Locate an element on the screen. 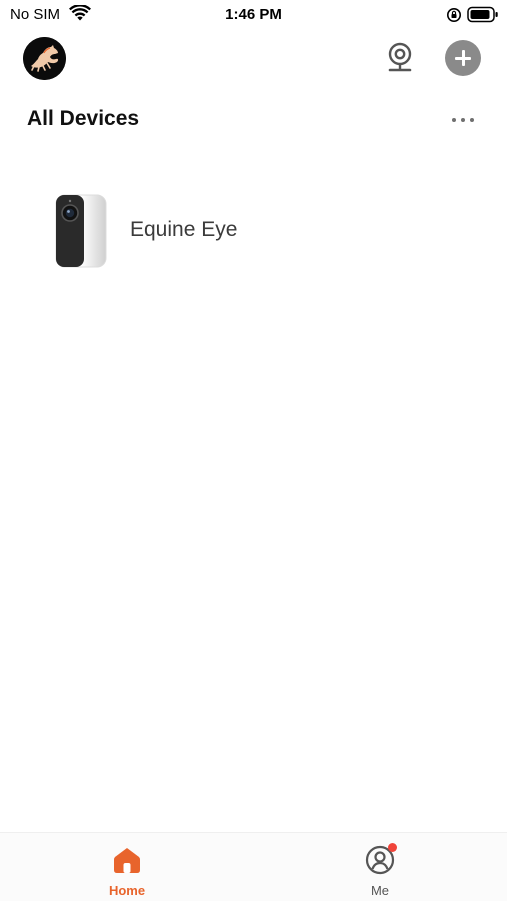  avatar is located at coordinates (44, 58).